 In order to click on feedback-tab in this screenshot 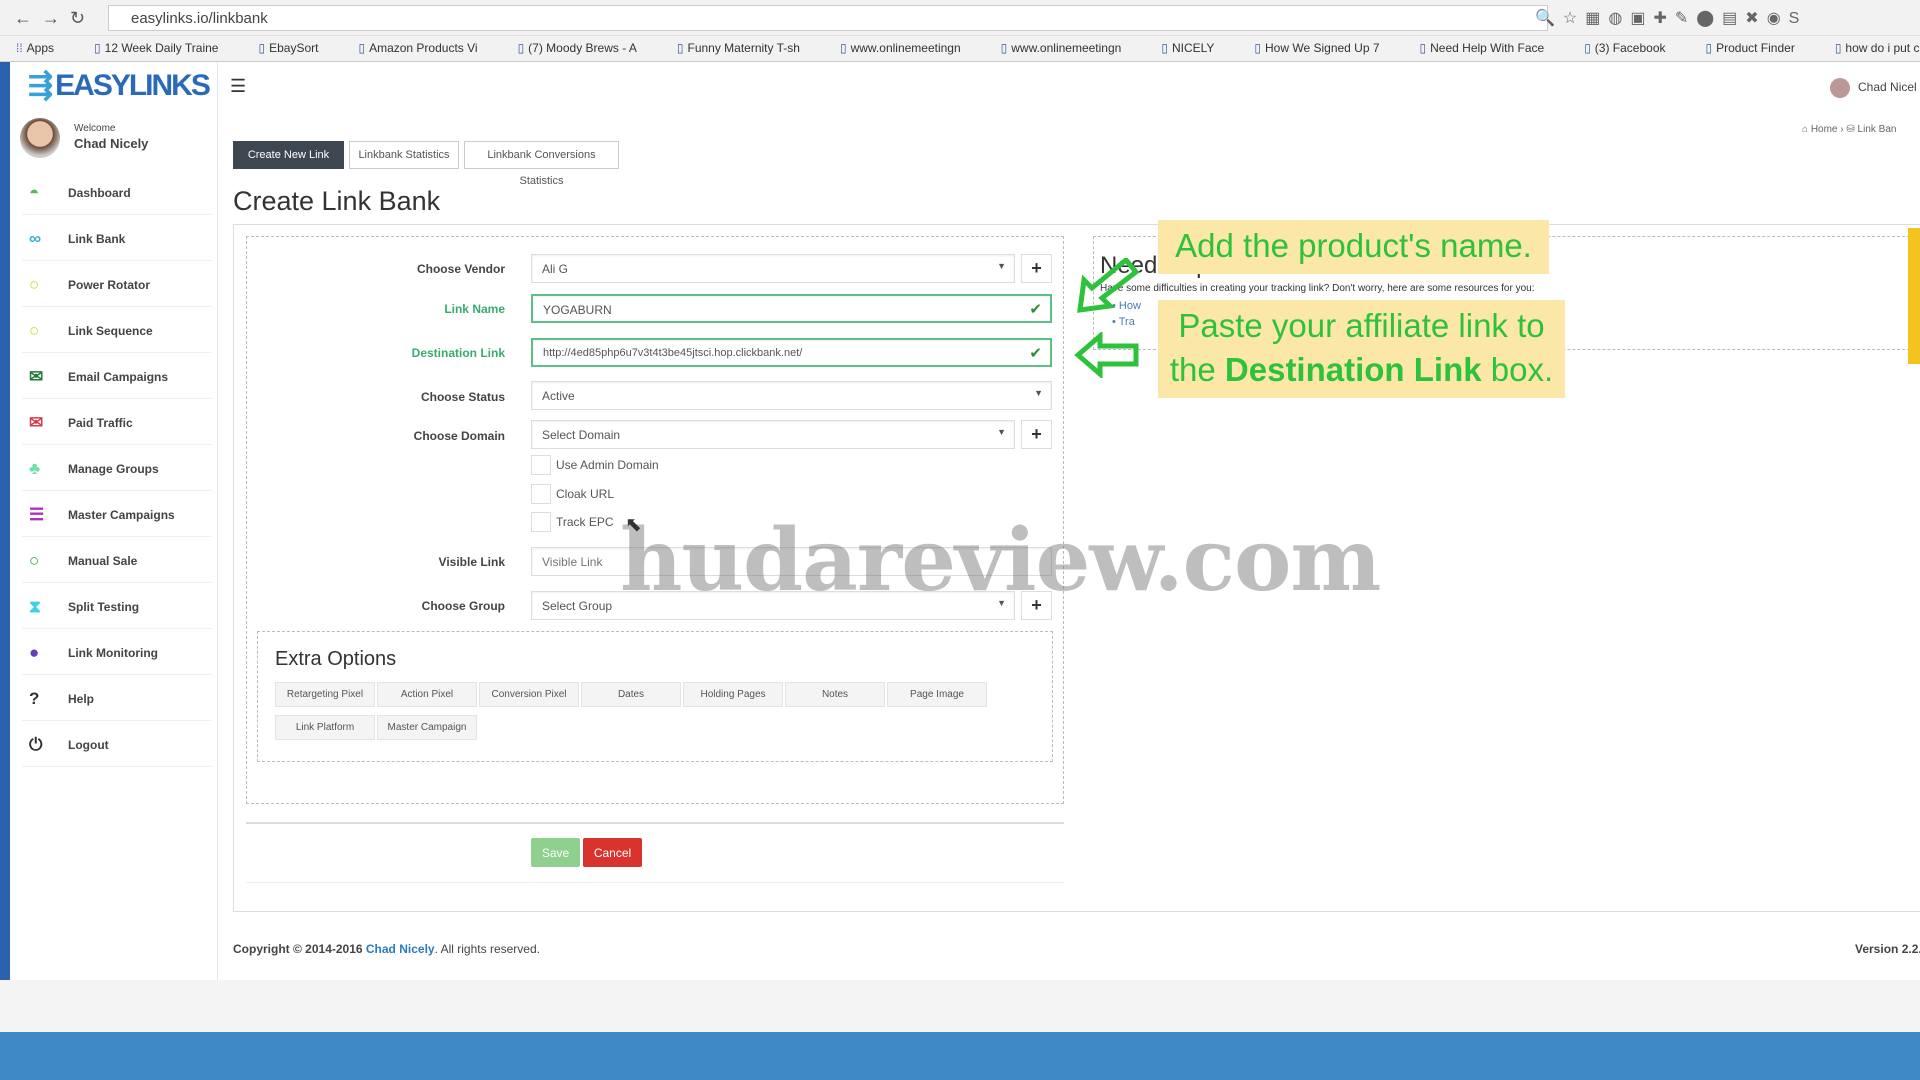, I will do `click(1914, 296)`.